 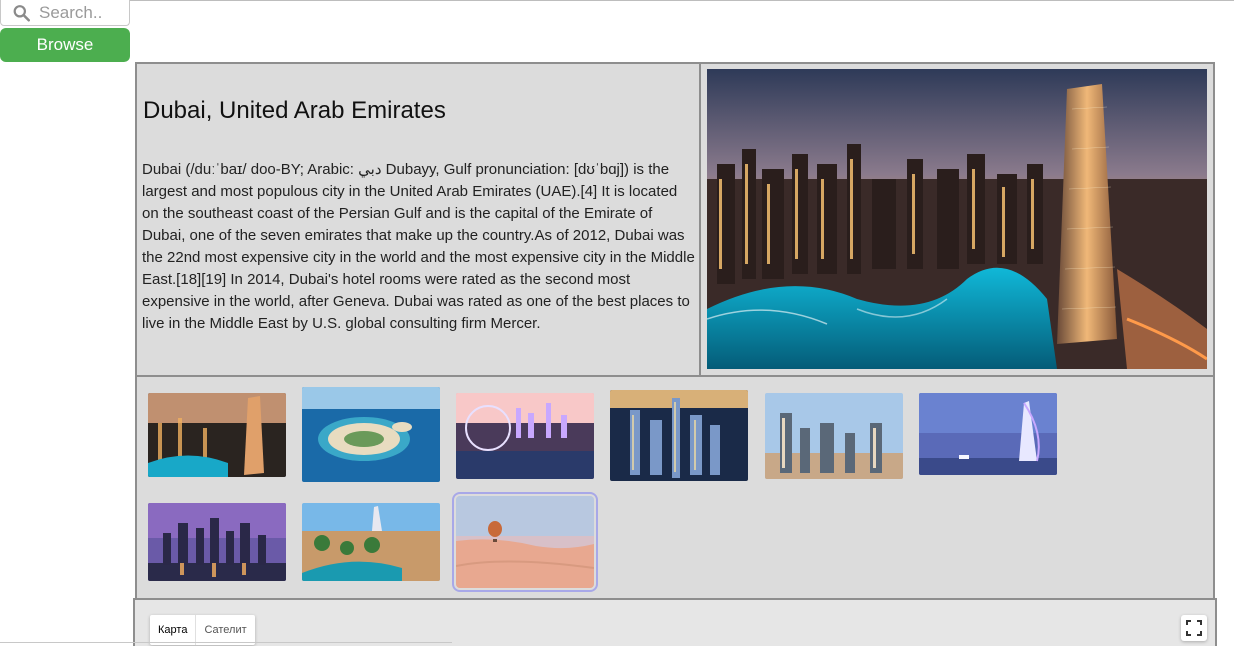 What do you see at coordinates (525, 436) in the screenshot?
I see `ferris-wheel-island-thumbnail` at bounding box center [525, 436].